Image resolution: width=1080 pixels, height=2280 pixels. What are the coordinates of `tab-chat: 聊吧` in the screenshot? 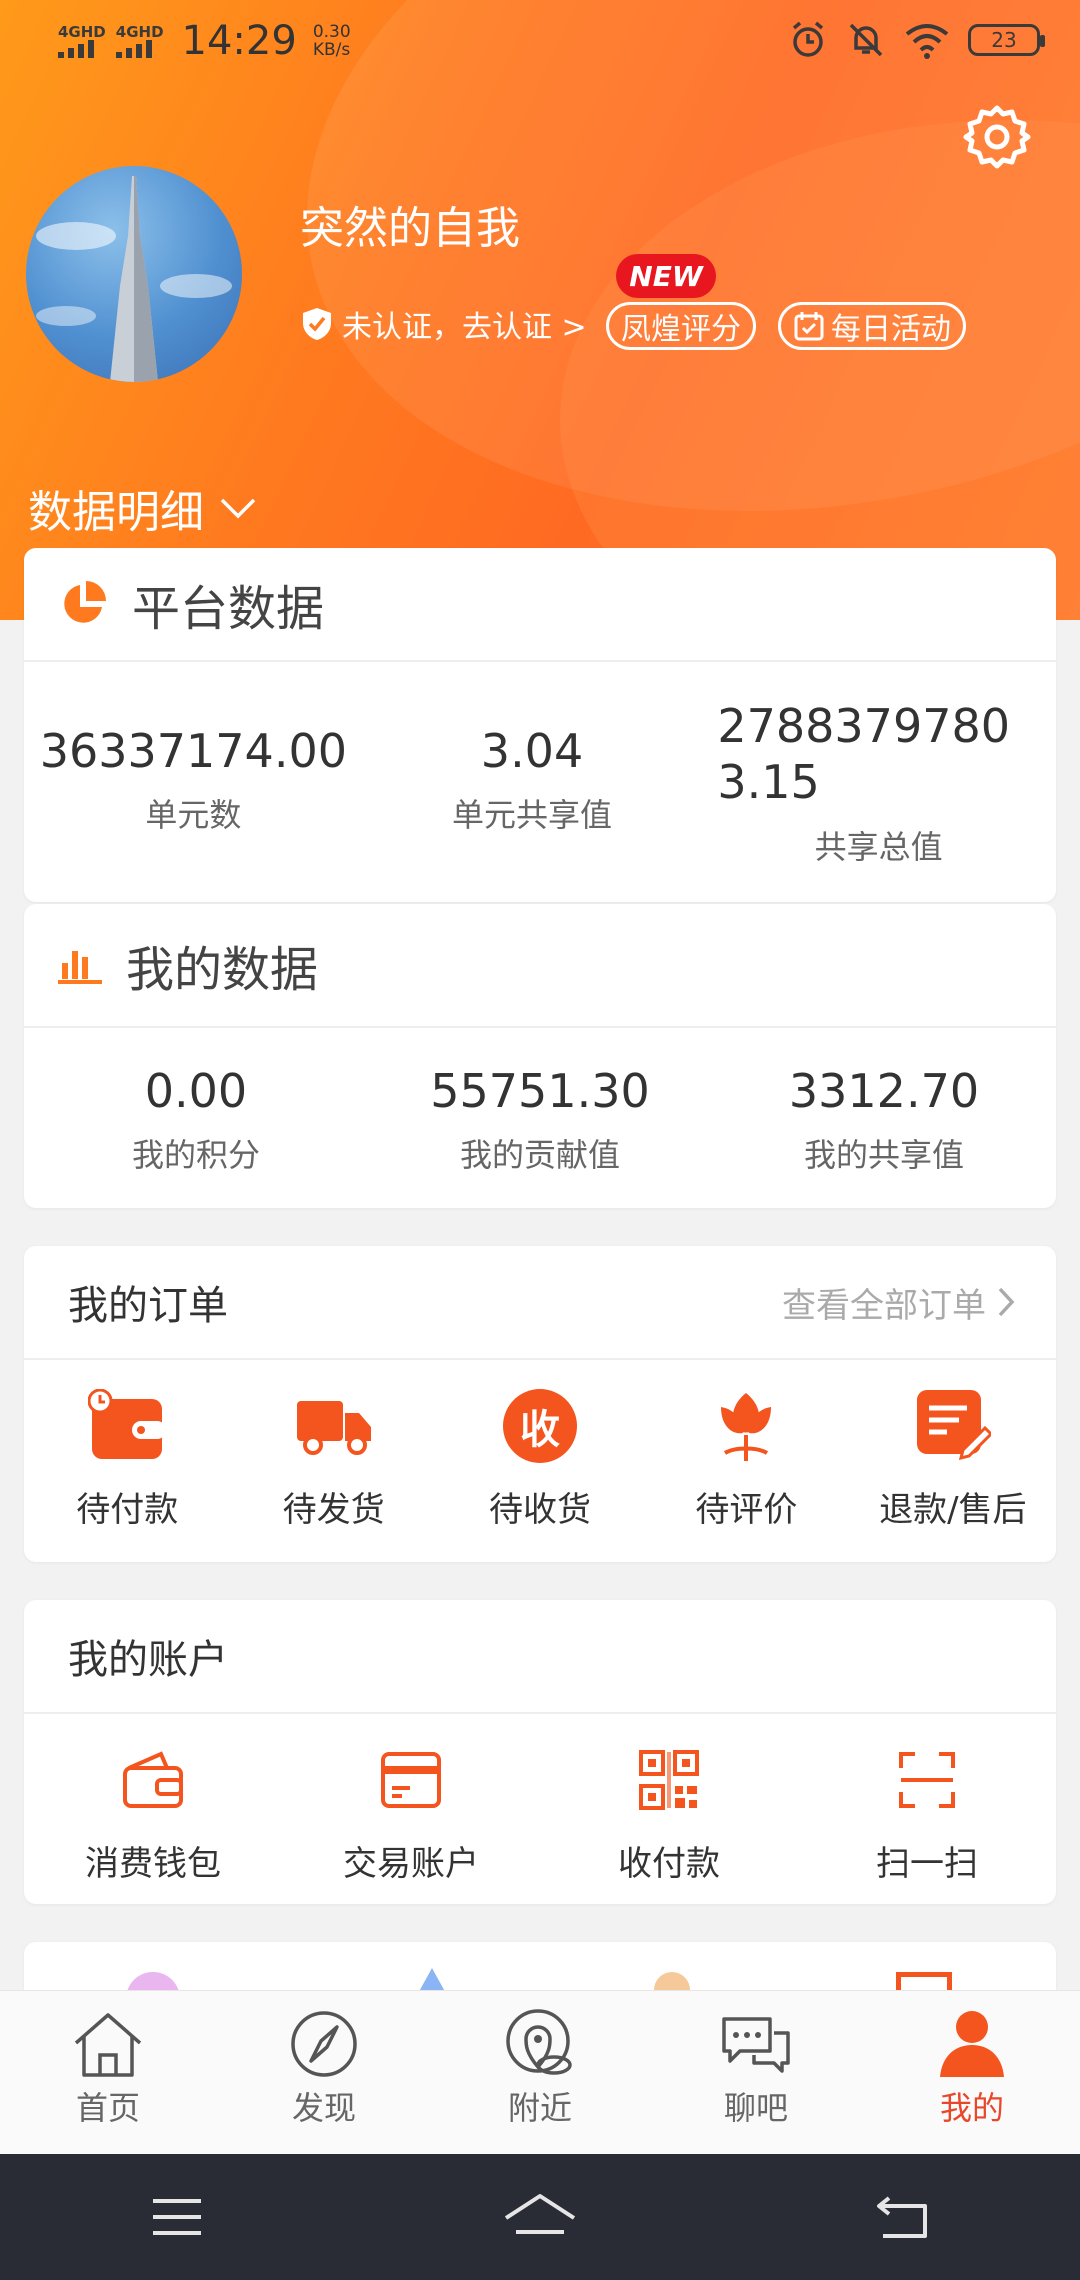 It's located at (756, 2072).